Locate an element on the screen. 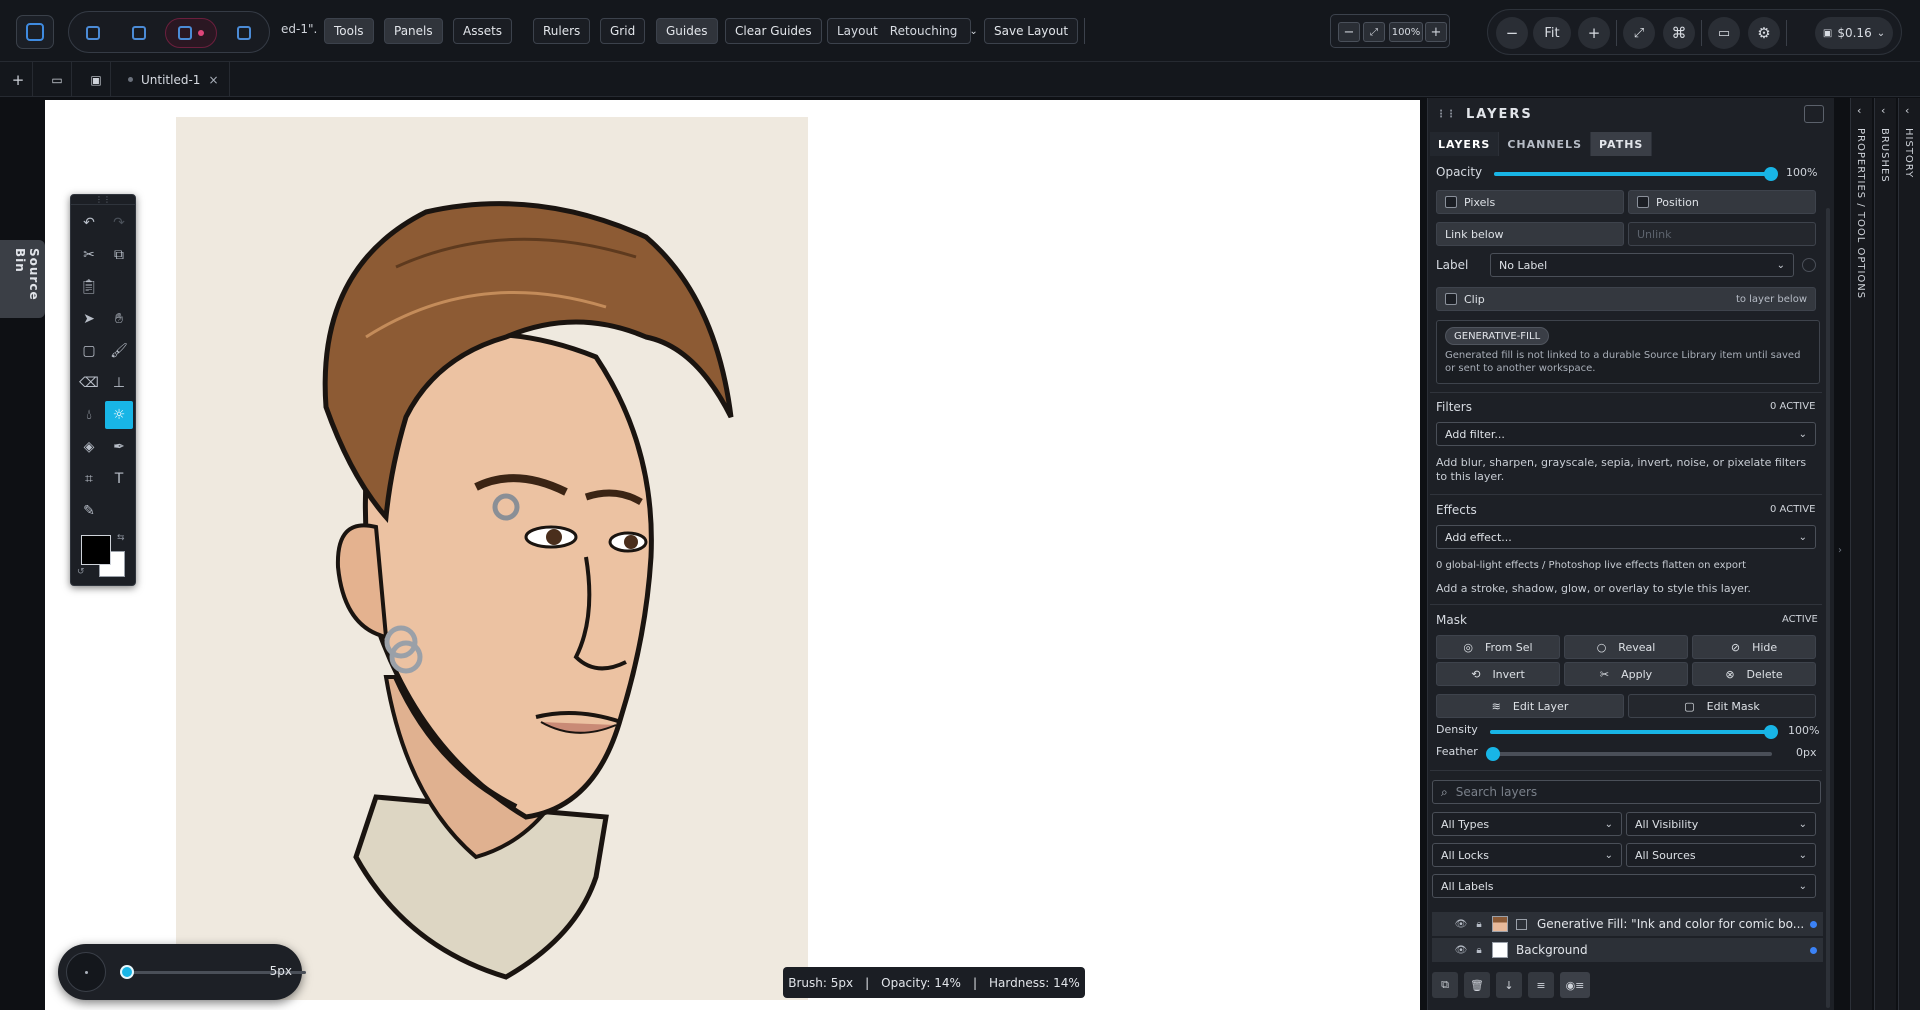 This screenshot has height=1010, width=1920. tab-paths: PATHS is located at coordinates (1622, 144).